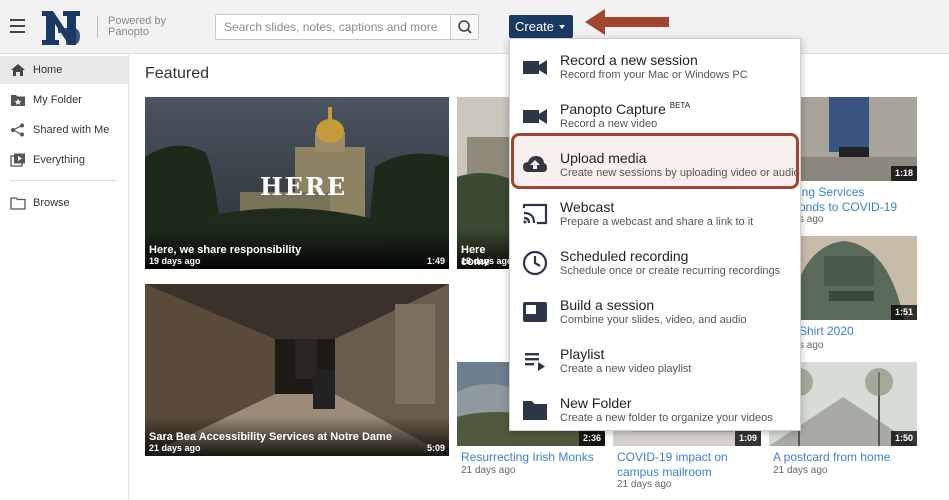  Describe the element at coordinates (175, 261) in the screenshot. I see `video-age: 19 days ago` at that location.